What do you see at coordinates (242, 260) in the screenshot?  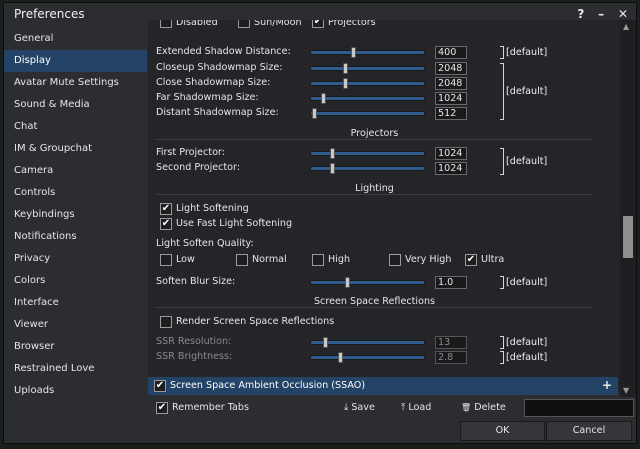 I see `quality-normal-checkbox` at bounding box center [242, 260].